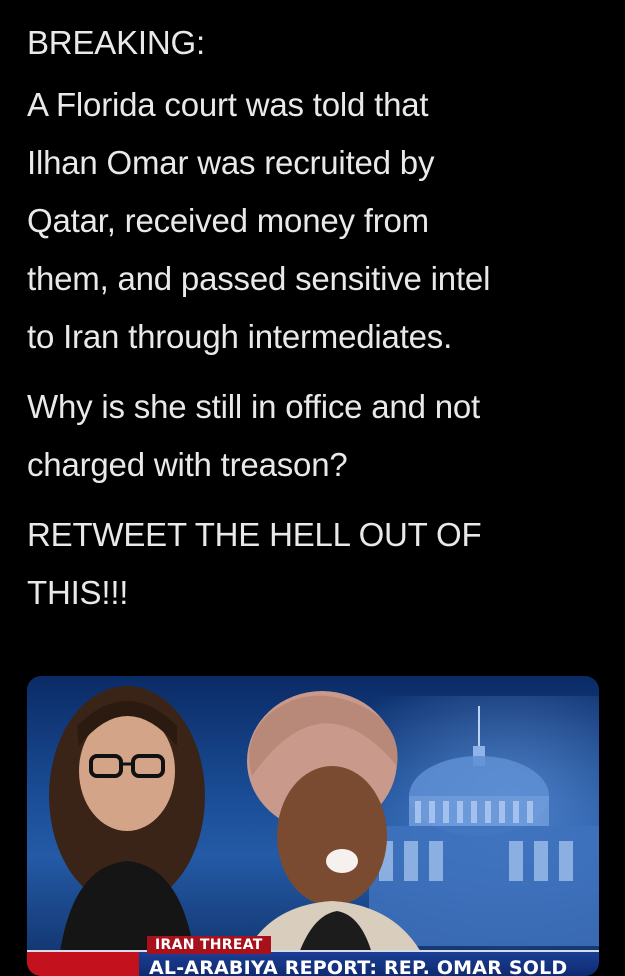 The height and width of the screenshot is (976, 625). Describe the element at coordinates (254, 563) in the screenshot. I see `tweet-paragraph-retweet-call: RETWEET THE HELL OUT OF THIS!!!` at that location.